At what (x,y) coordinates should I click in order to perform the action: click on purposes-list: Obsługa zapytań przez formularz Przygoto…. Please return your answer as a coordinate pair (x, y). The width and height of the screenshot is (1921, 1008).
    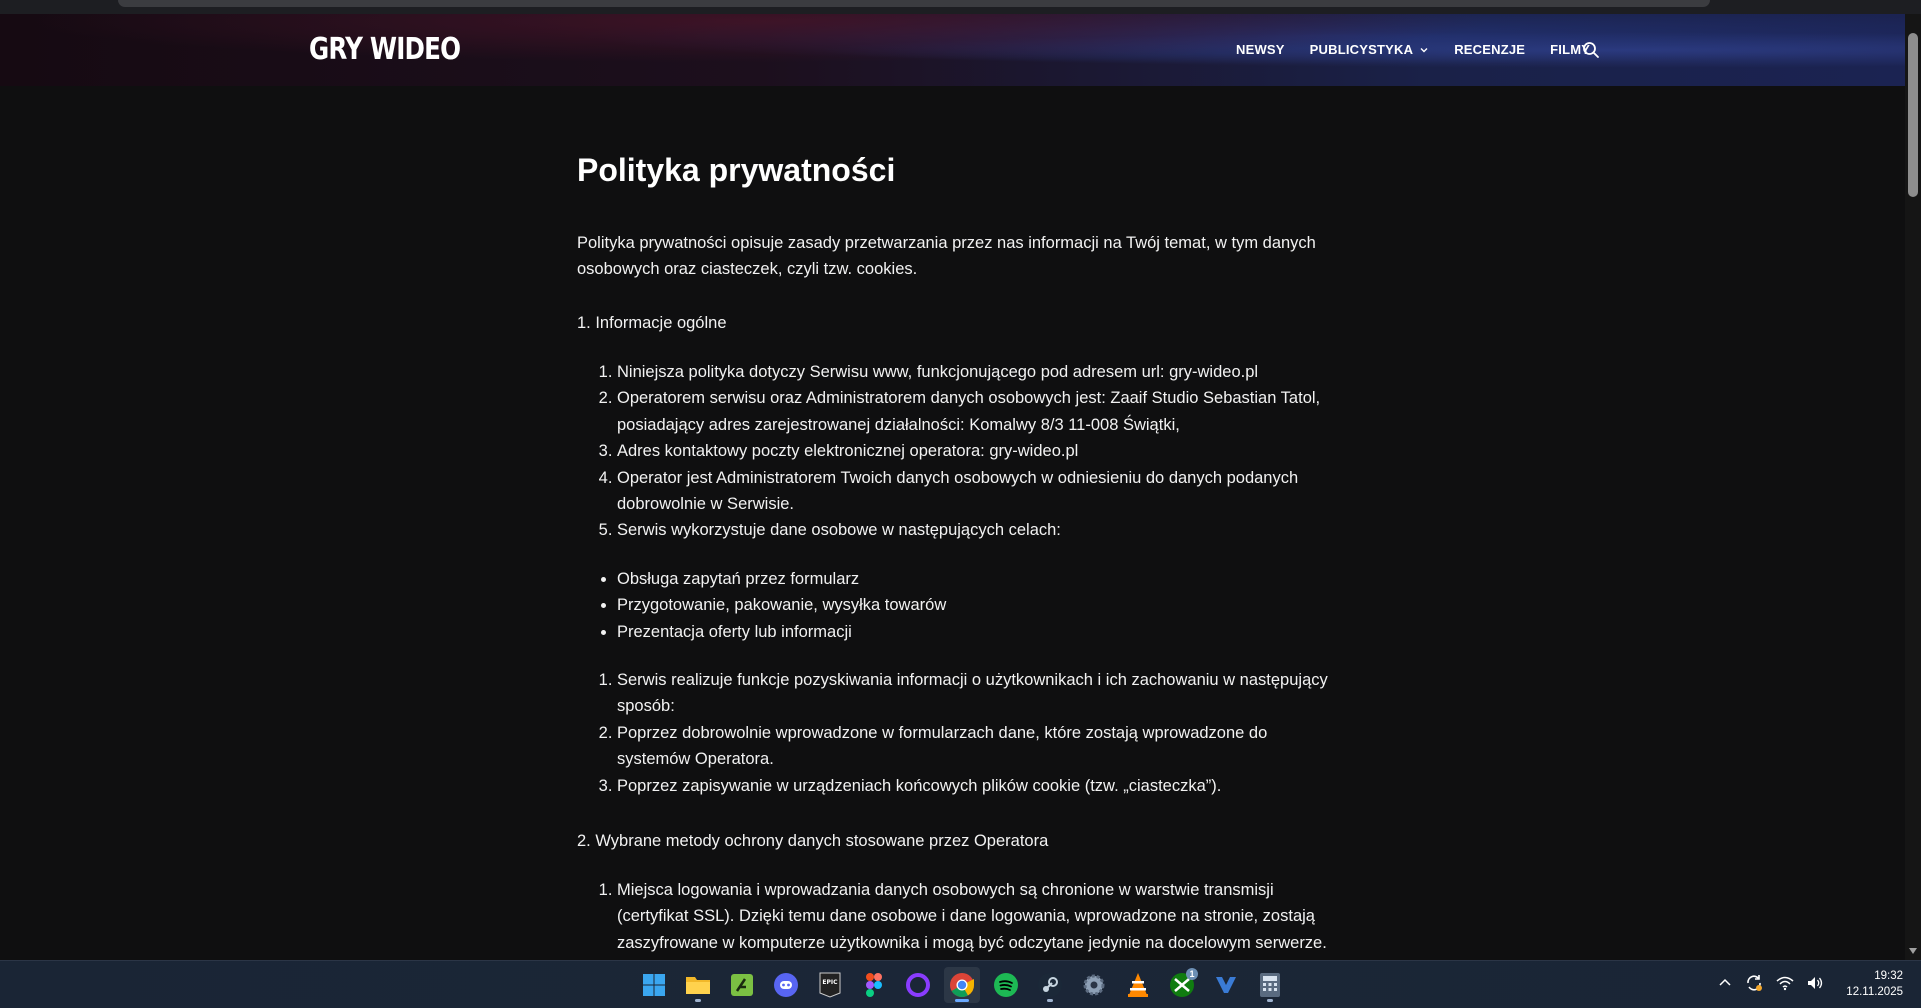
    Looking at the image, I should click on (957, 605).